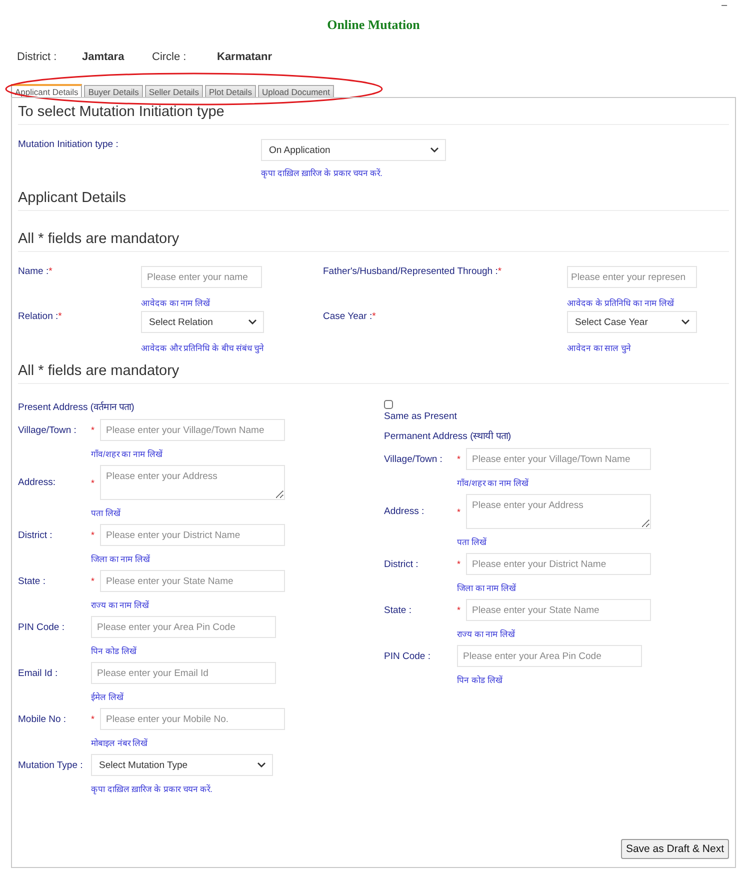 This screenshot has width=747, height=893. I want to click on hint-text: आवेदक और प्रतिनिधि के बीच संबंध चुने, so click(203, 347).